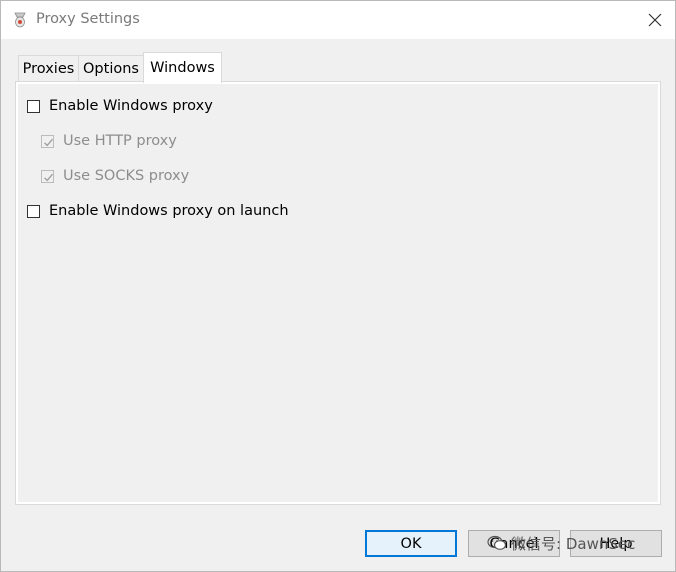 This screenshot has width=676, height=572. What do you see at coordinates (88, 19) in the screenshot?
I see `window-title: Proxy Settings` at bounding box center [88, 19].